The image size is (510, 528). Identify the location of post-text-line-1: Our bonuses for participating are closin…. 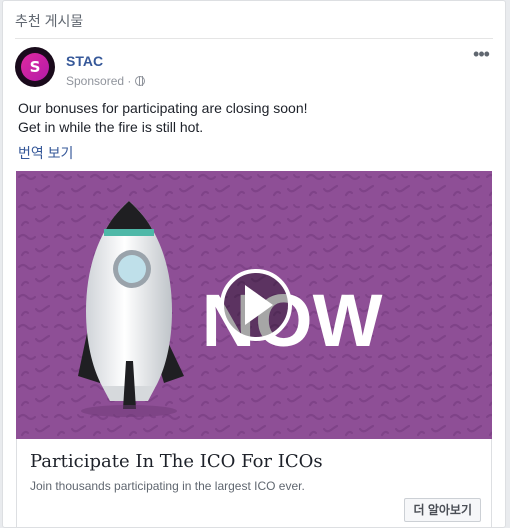
(163, 108).